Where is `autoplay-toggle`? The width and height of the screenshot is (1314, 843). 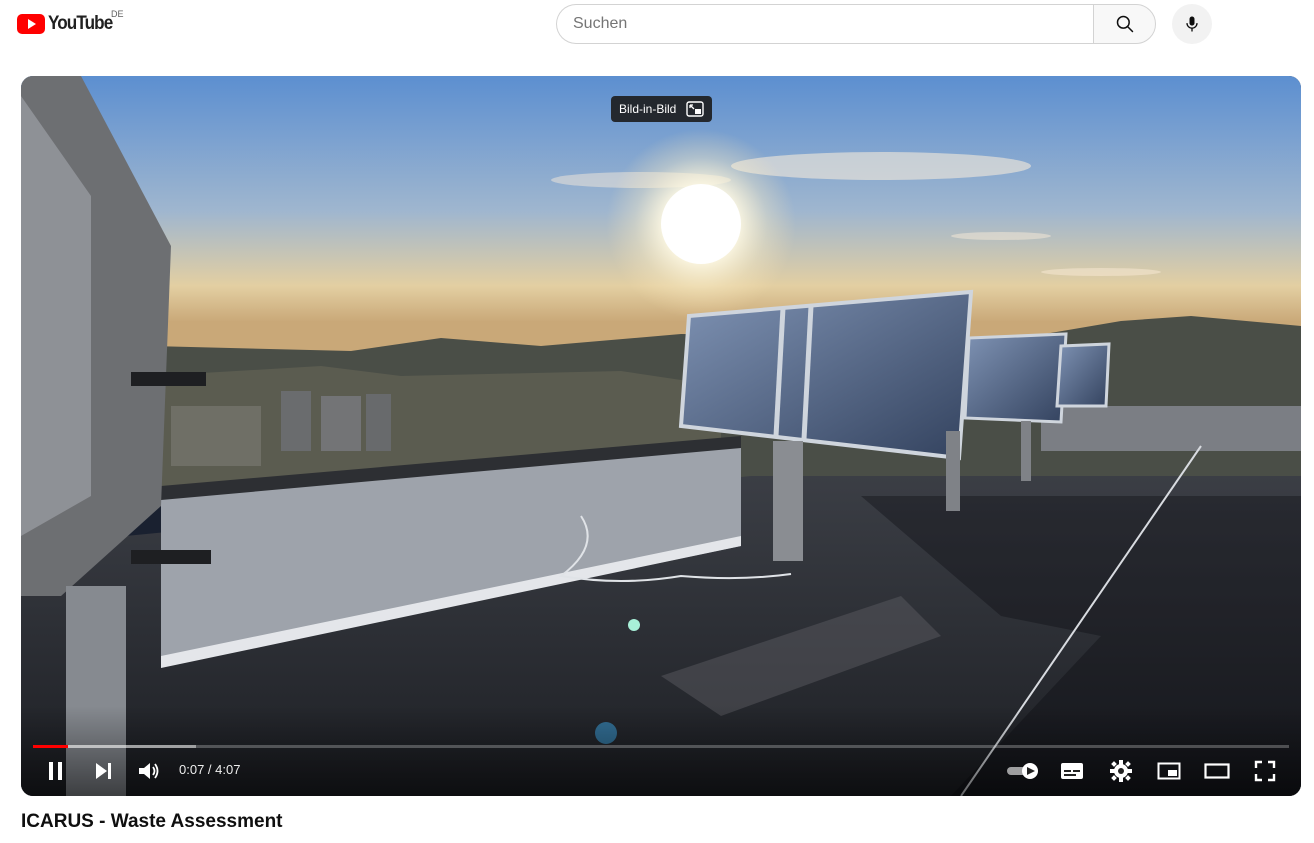 autoplay-toggle is located at coordinates (1023, 771).